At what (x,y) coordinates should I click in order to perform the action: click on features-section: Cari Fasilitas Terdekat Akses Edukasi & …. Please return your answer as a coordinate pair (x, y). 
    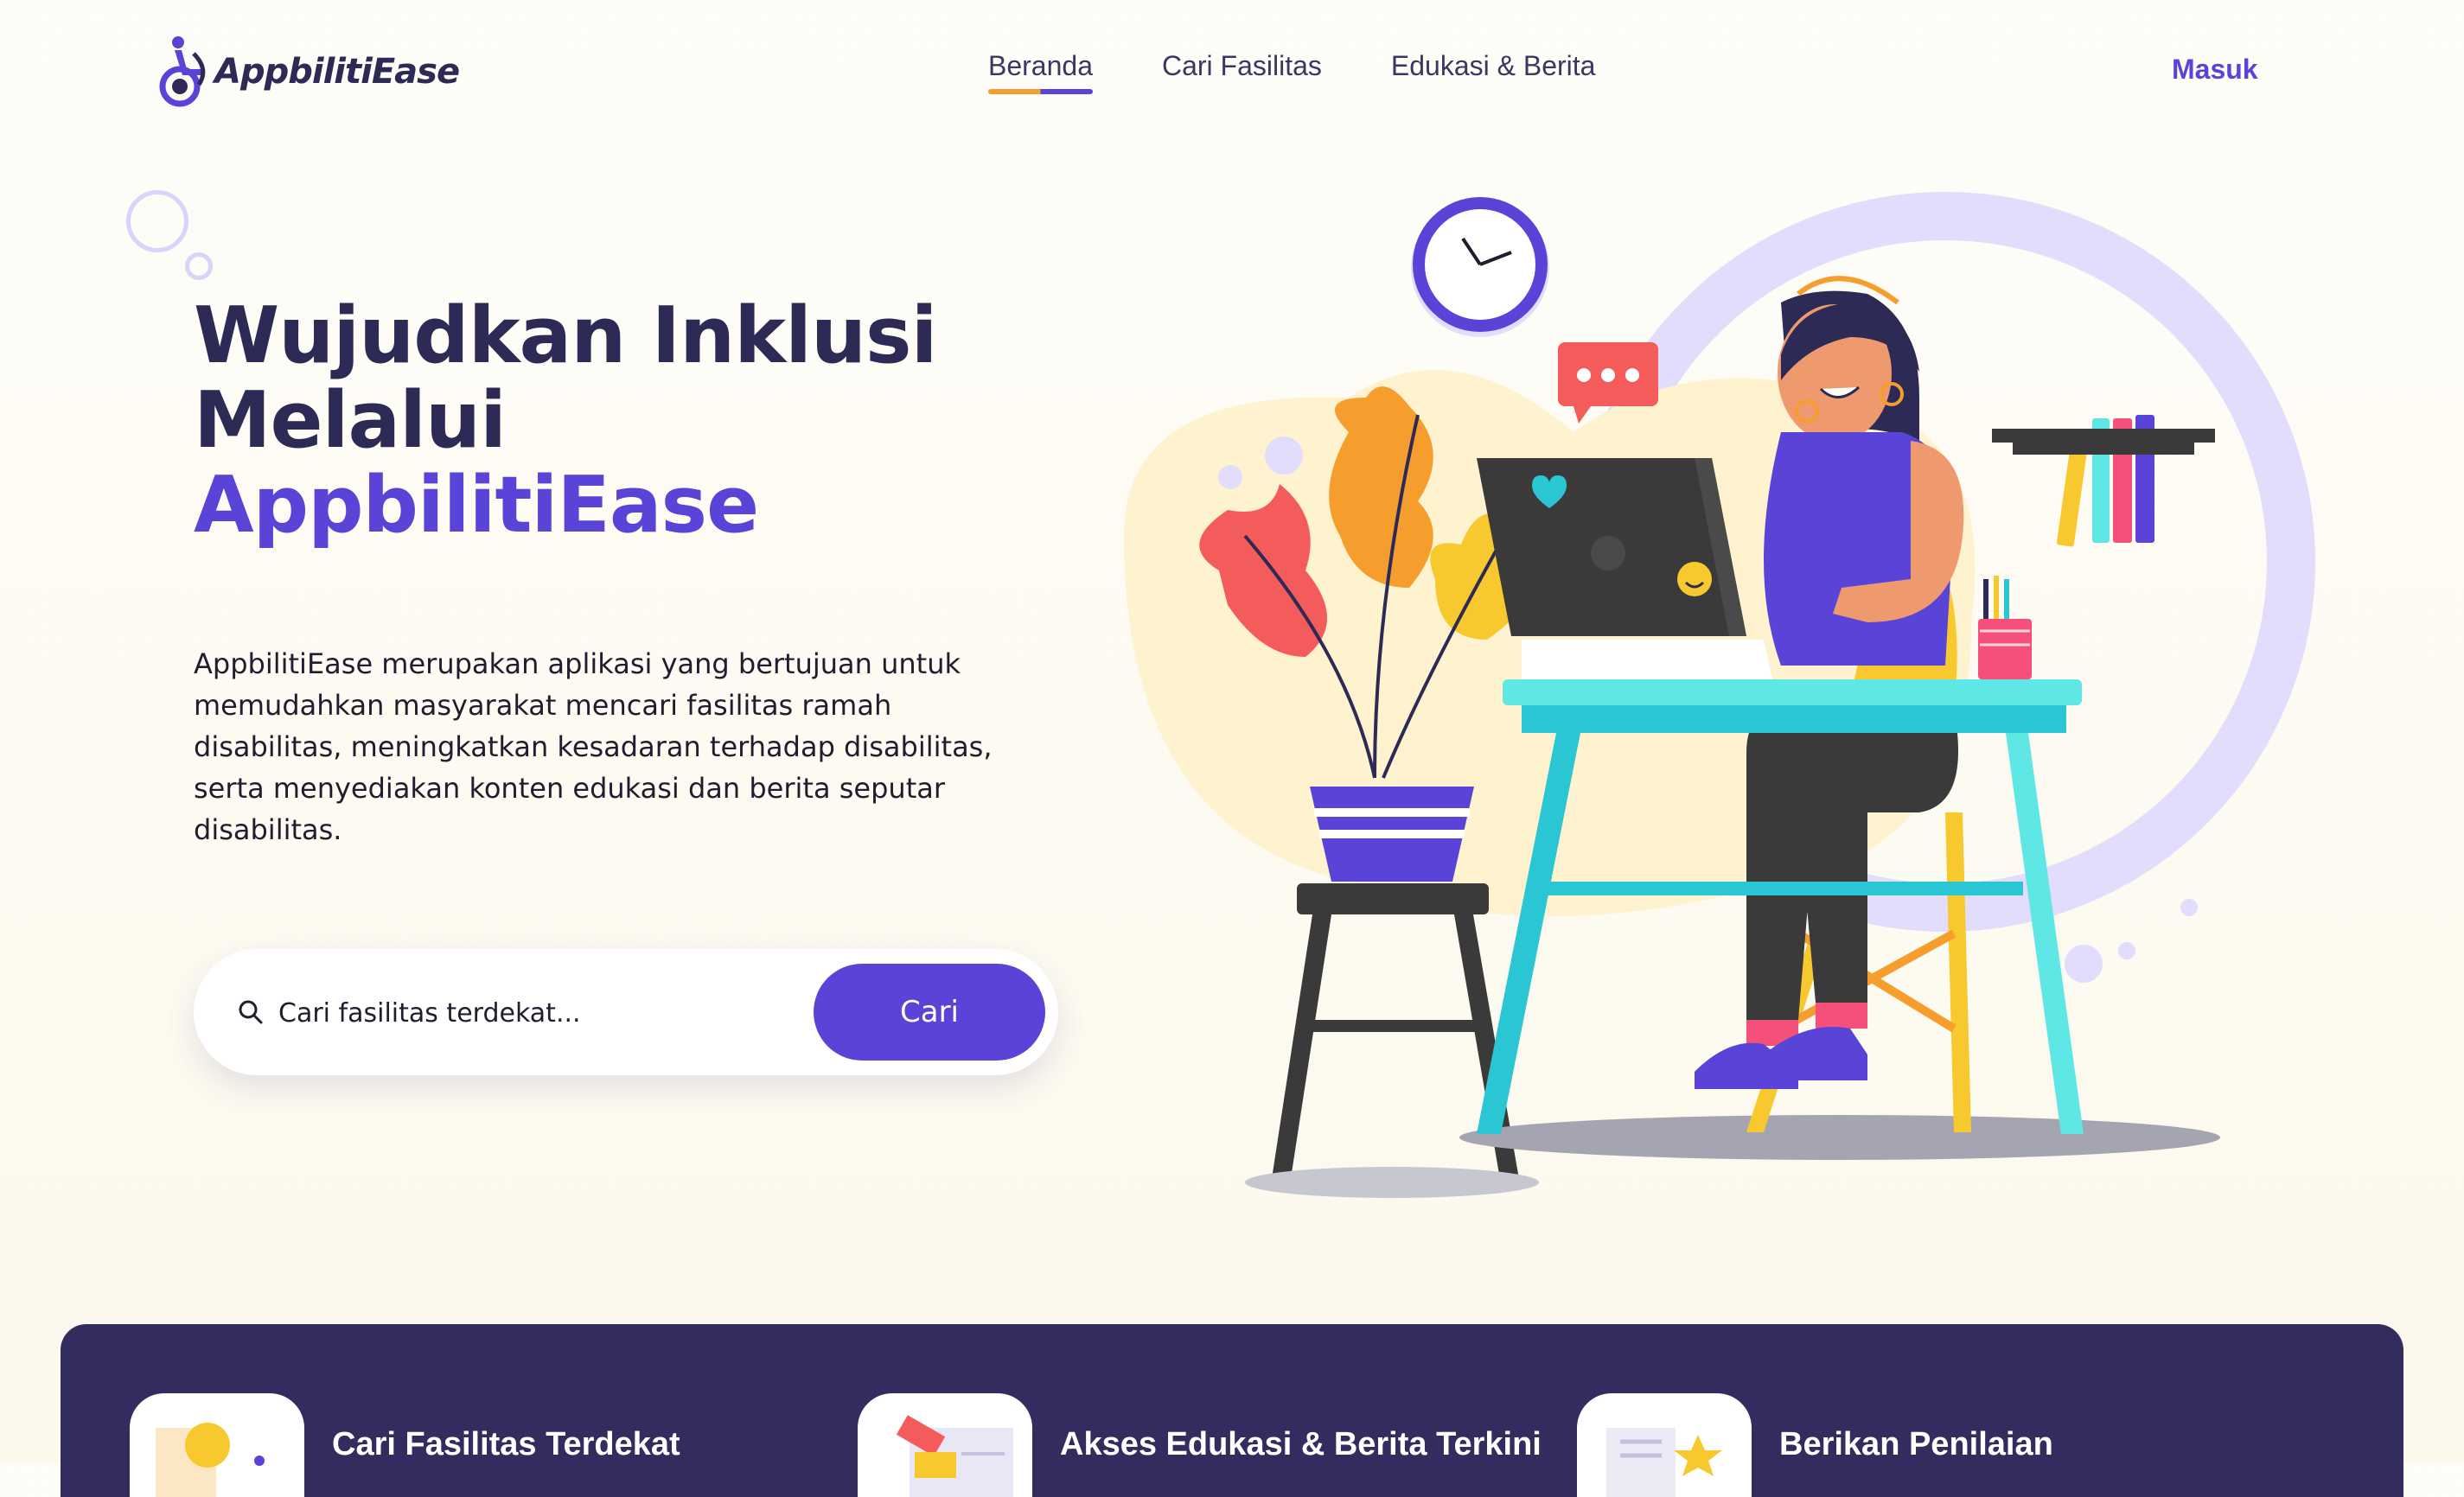
    Looking at the image, I should click on (1232, 1410).